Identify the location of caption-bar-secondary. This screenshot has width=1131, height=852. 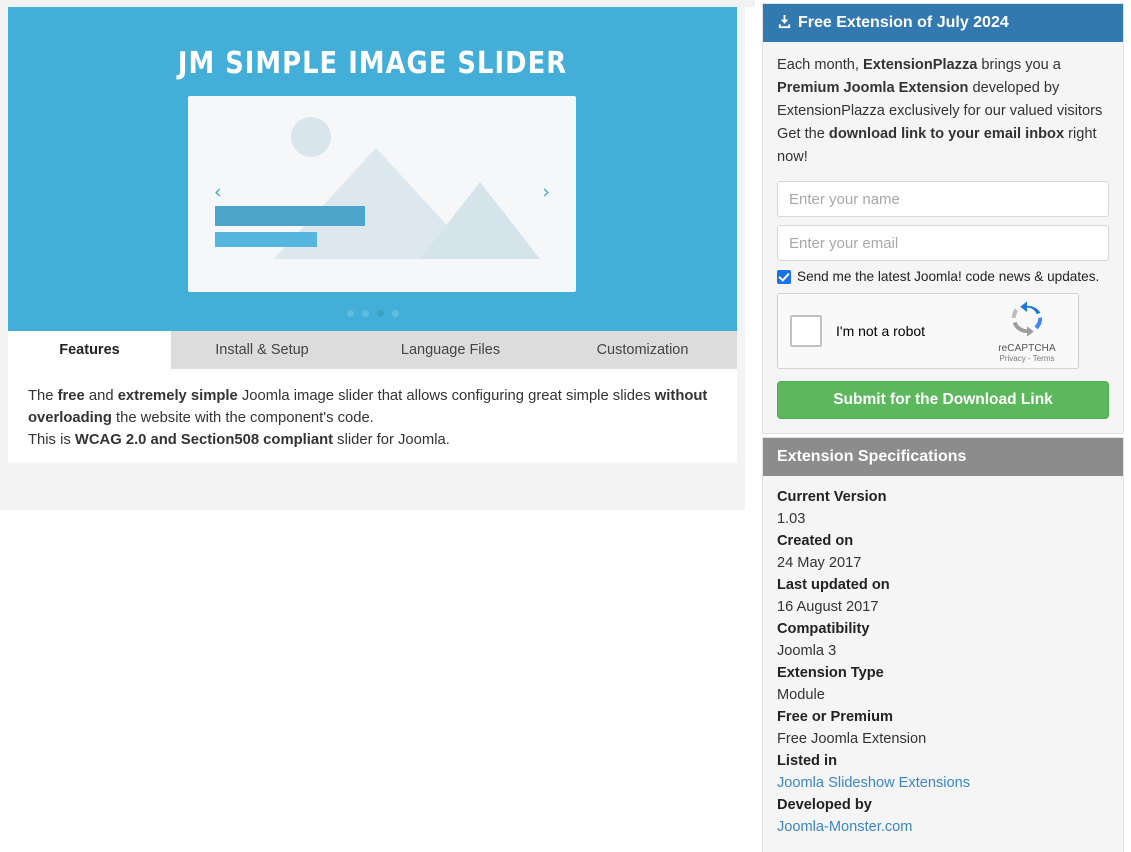
(266, 239).